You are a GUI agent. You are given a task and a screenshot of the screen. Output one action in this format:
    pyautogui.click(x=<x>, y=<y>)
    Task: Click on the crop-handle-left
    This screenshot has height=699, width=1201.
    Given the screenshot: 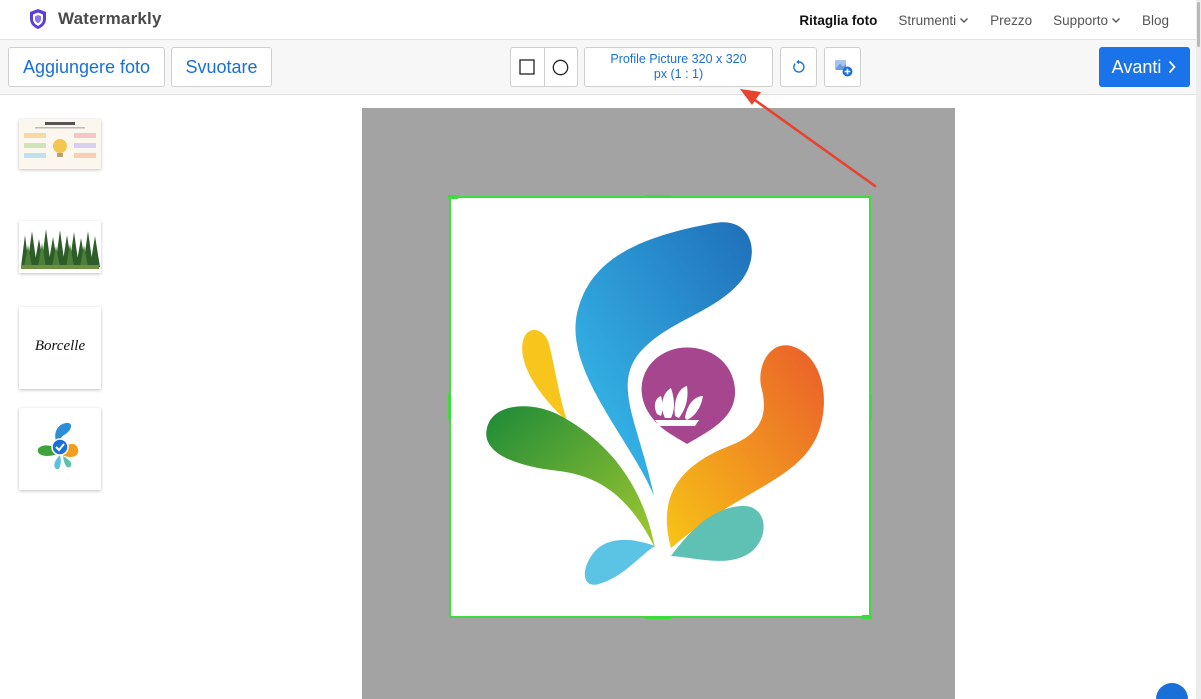 What is the action you would take?
    pyautogui.click(x=449, y=407)
    